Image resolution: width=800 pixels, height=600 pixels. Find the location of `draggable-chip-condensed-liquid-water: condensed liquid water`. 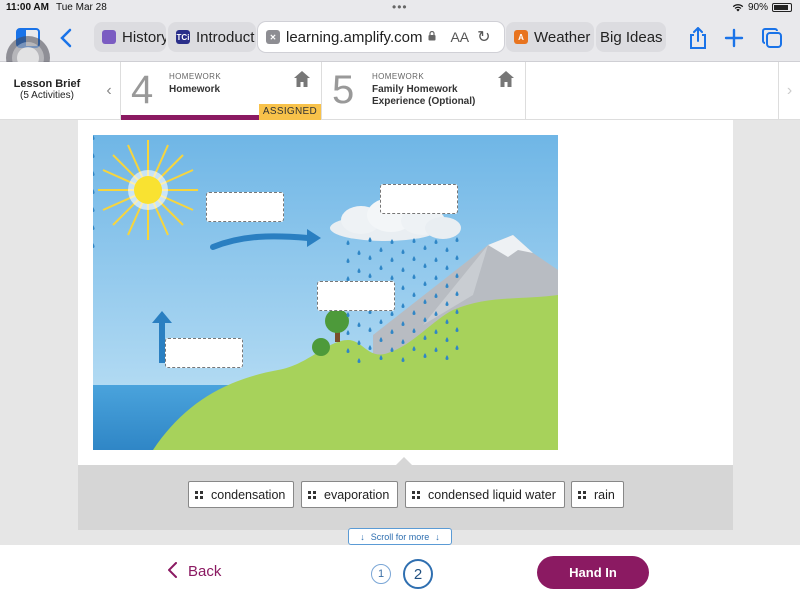

draggable-chip-condensed-liquid-water: condensed liquid water is located at coordinates (485, 494).